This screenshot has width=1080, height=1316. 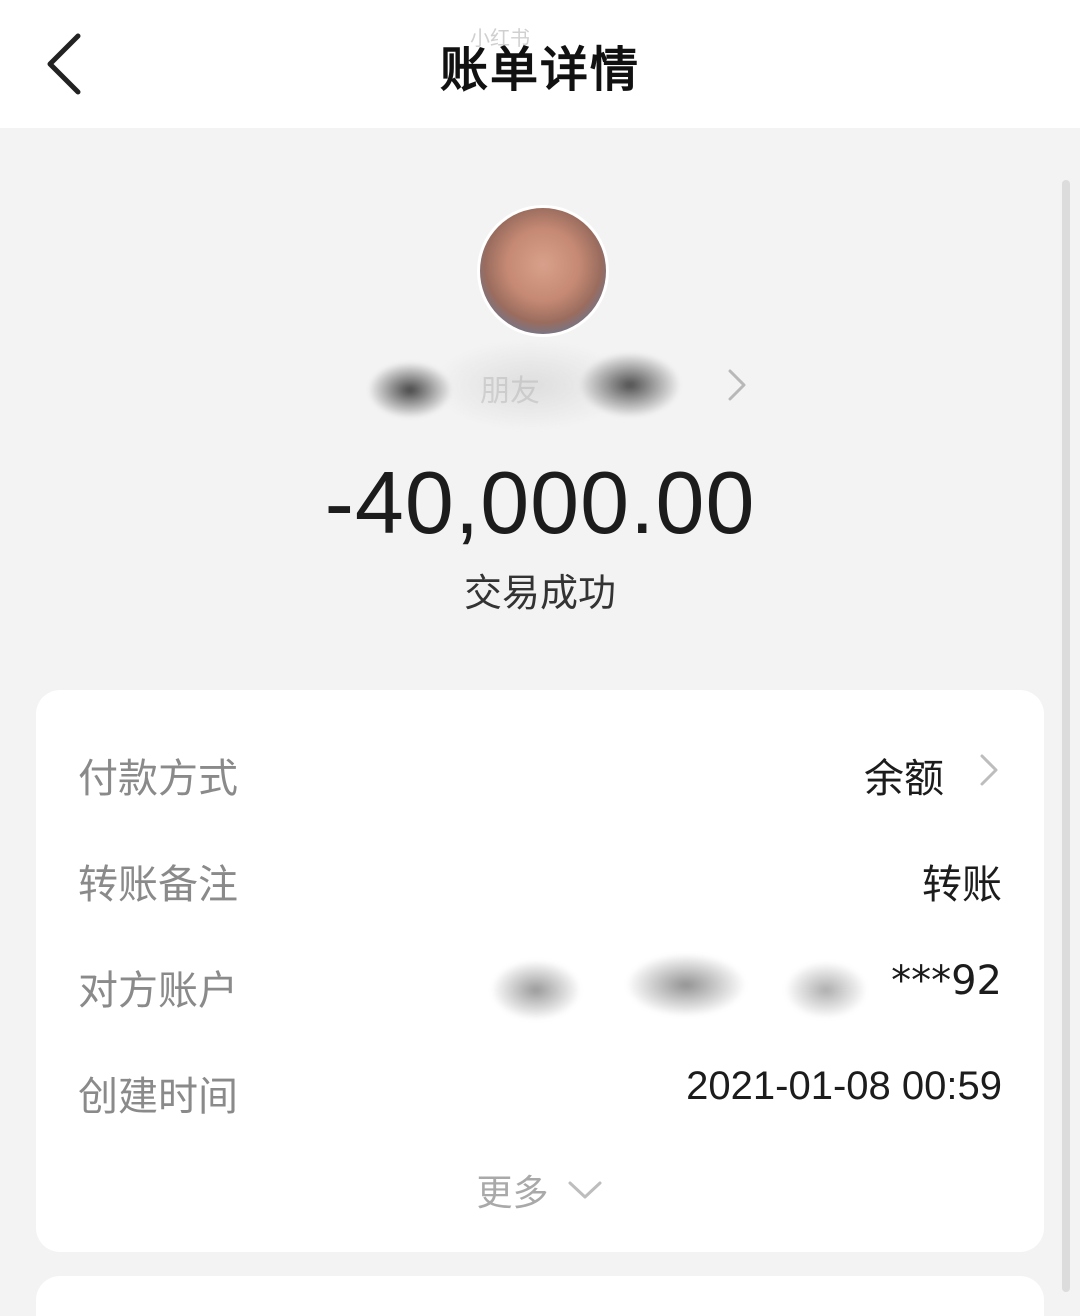 I want to click on created-time-row: 创建时间 2021-01-08 00:59, so click(x=540, y=1086).